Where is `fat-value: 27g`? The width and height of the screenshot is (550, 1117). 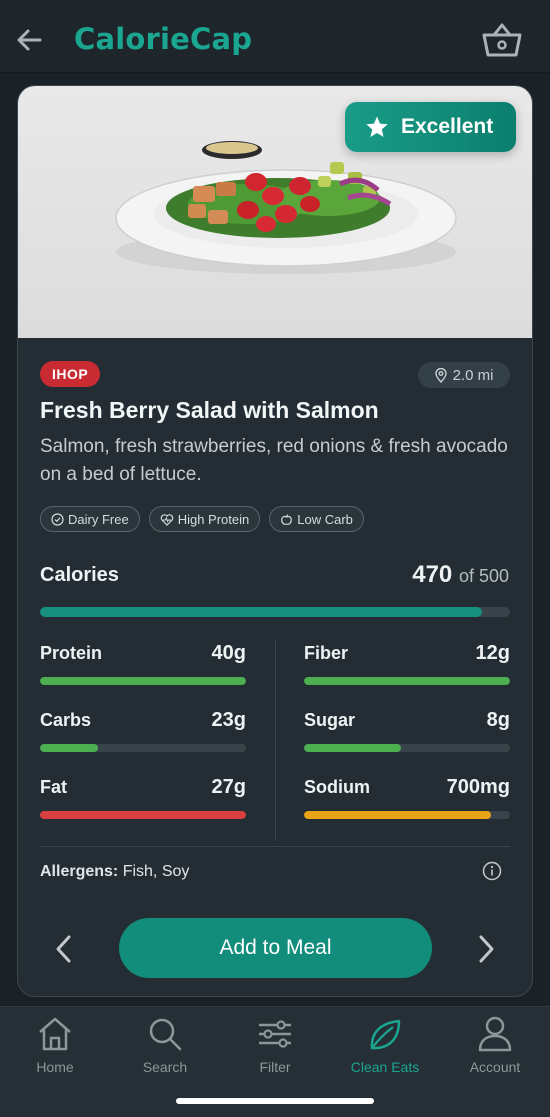 fat-value: 27g is located at coordinates (228, 787).